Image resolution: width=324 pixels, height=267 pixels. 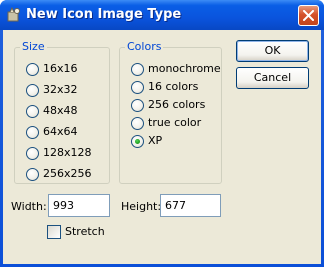 I want to click on radio-label: 48x48, so click(x=60, y=110).